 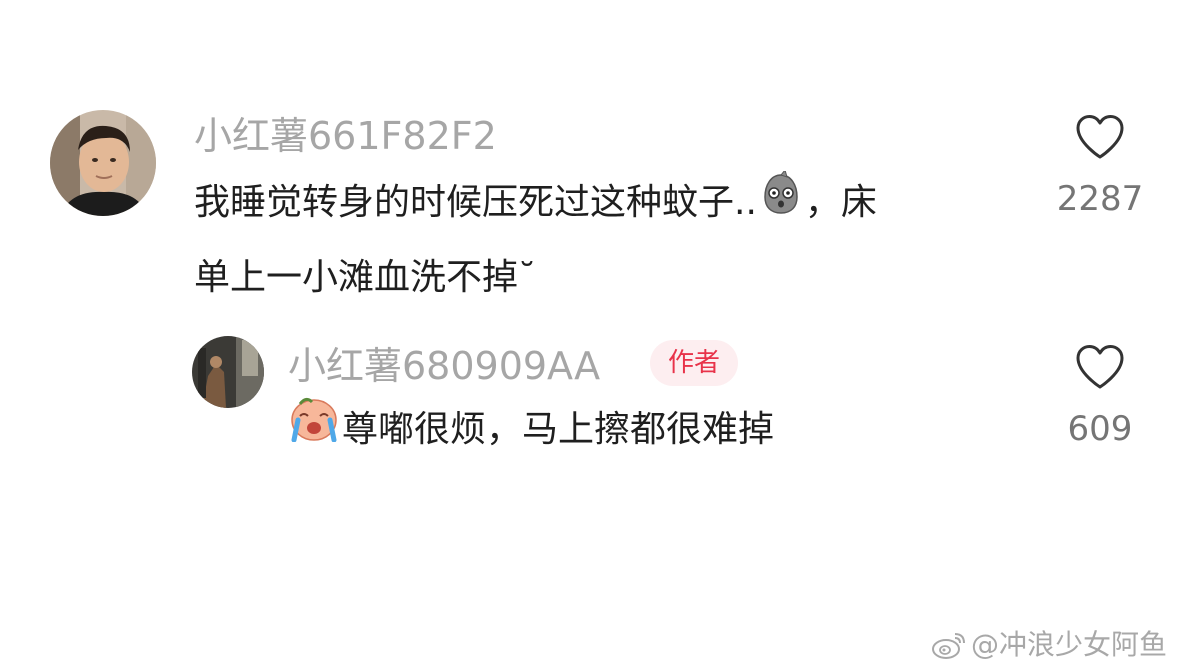 I want to click on dark-photo-avatar-icon, so click(x=228, y=372).